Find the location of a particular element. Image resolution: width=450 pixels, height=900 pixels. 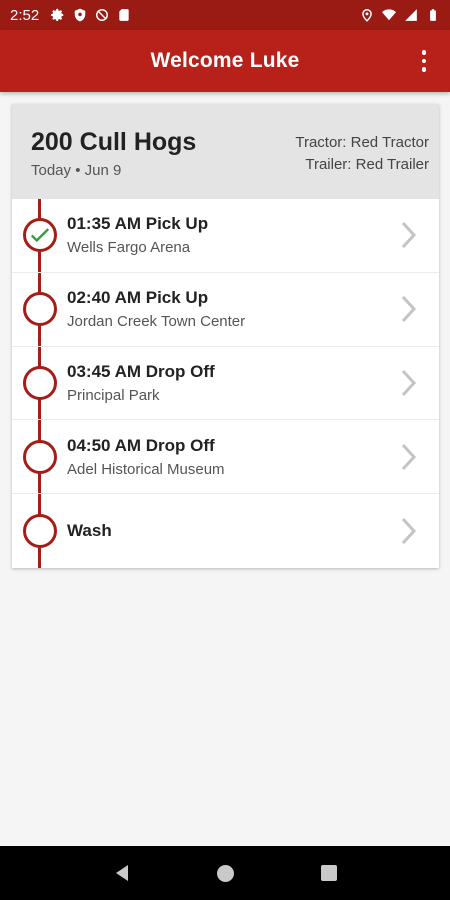

battery-icon is located at coordinates (433, 15).